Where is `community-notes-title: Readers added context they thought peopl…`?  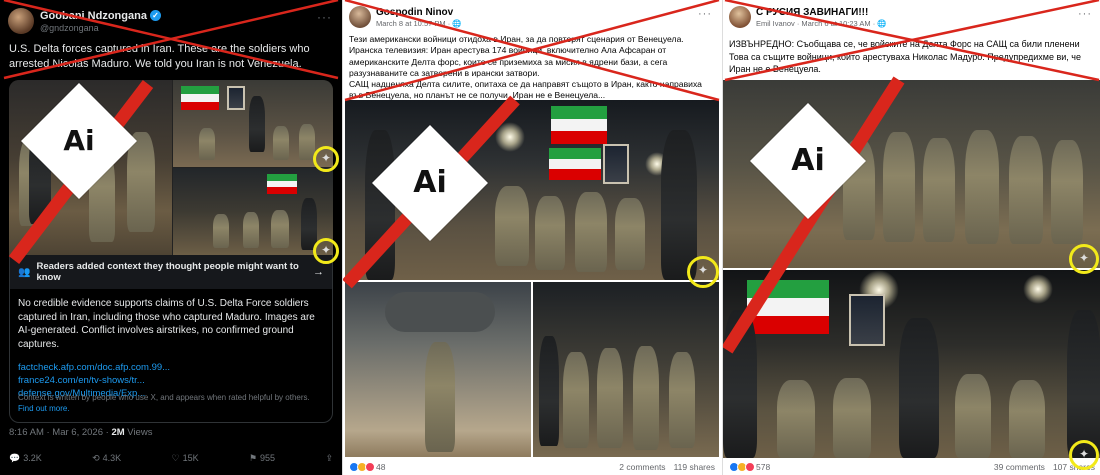
community-notes-title: Readers added context they thought peopl… is located at coordinates (167, 272).